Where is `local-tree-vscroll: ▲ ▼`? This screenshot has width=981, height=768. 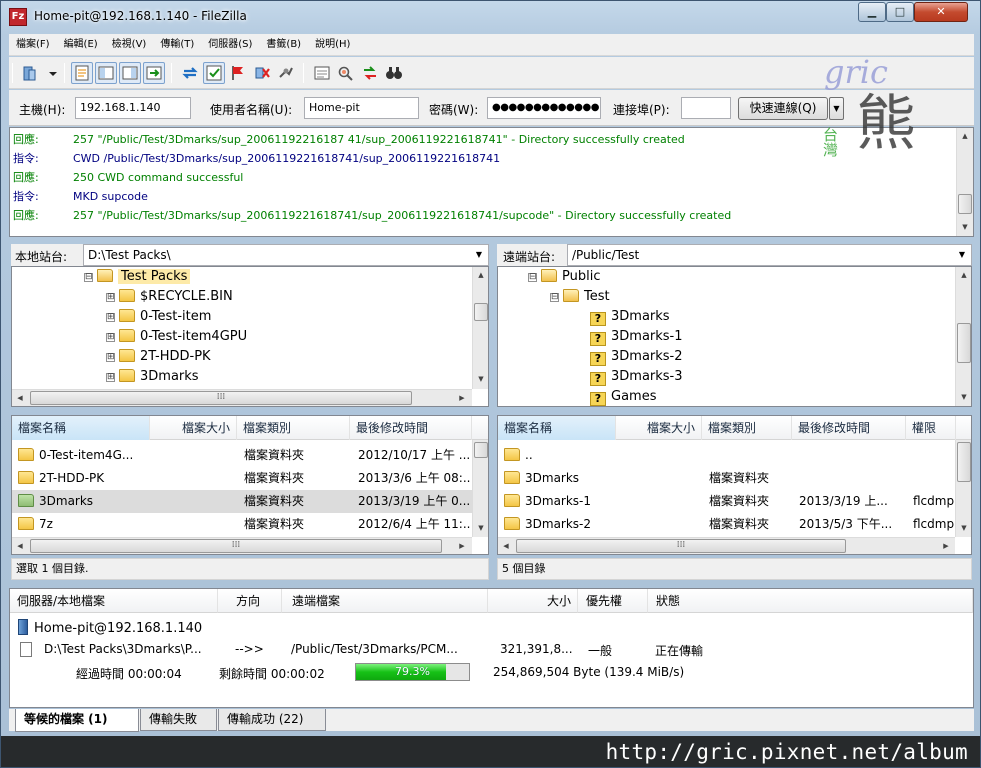
local-tree-vscroll: ▲ ▼ is located at coordinates (480, 328).